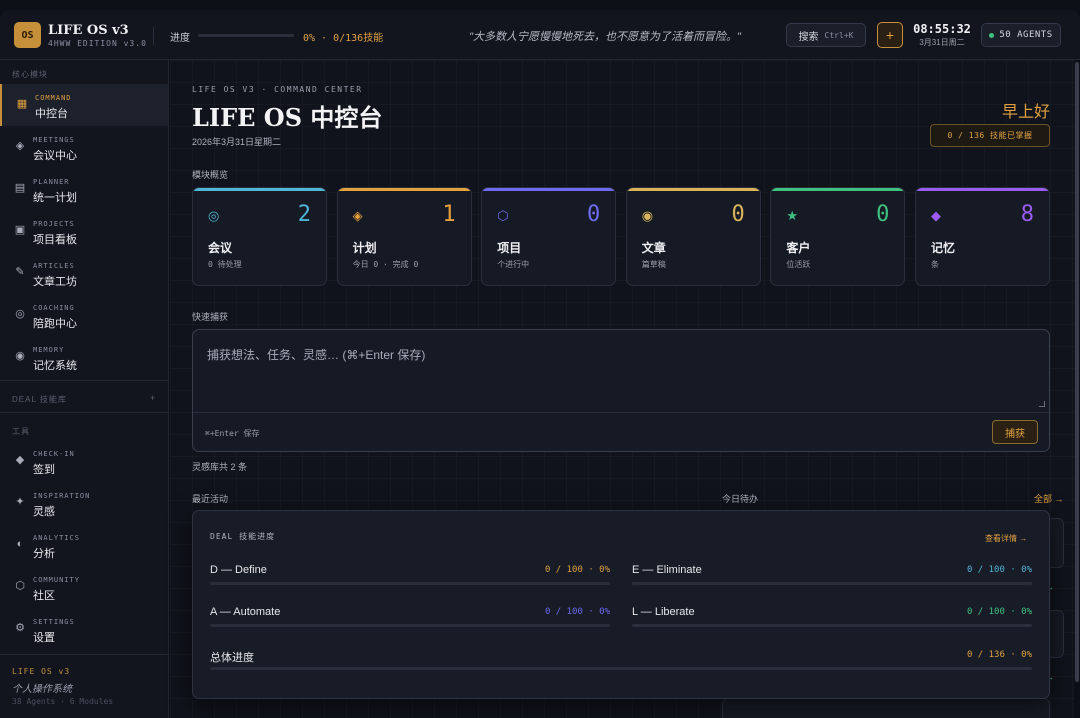 This screenshot has height=718, width=1080. I want to click on sidebar-item-label: 中控台, so click(51, 114).